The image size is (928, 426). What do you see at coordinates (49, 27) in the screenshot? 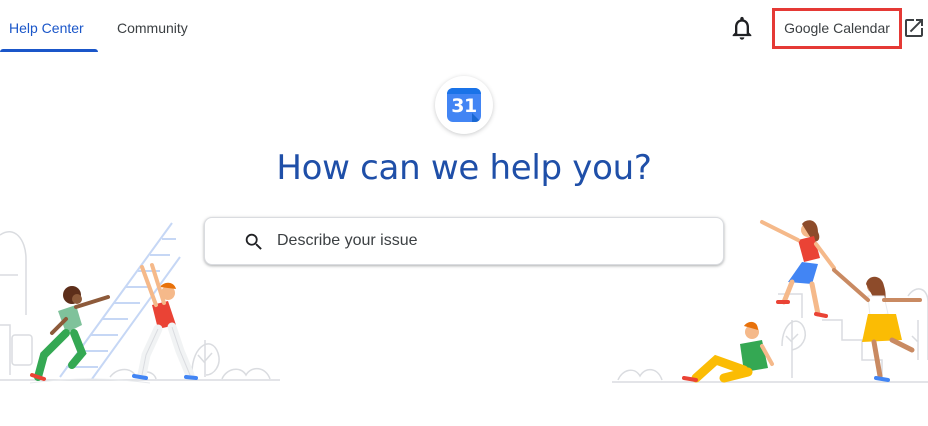
I see `tab-help-center: Help Center` at bounding box center [49, 27].